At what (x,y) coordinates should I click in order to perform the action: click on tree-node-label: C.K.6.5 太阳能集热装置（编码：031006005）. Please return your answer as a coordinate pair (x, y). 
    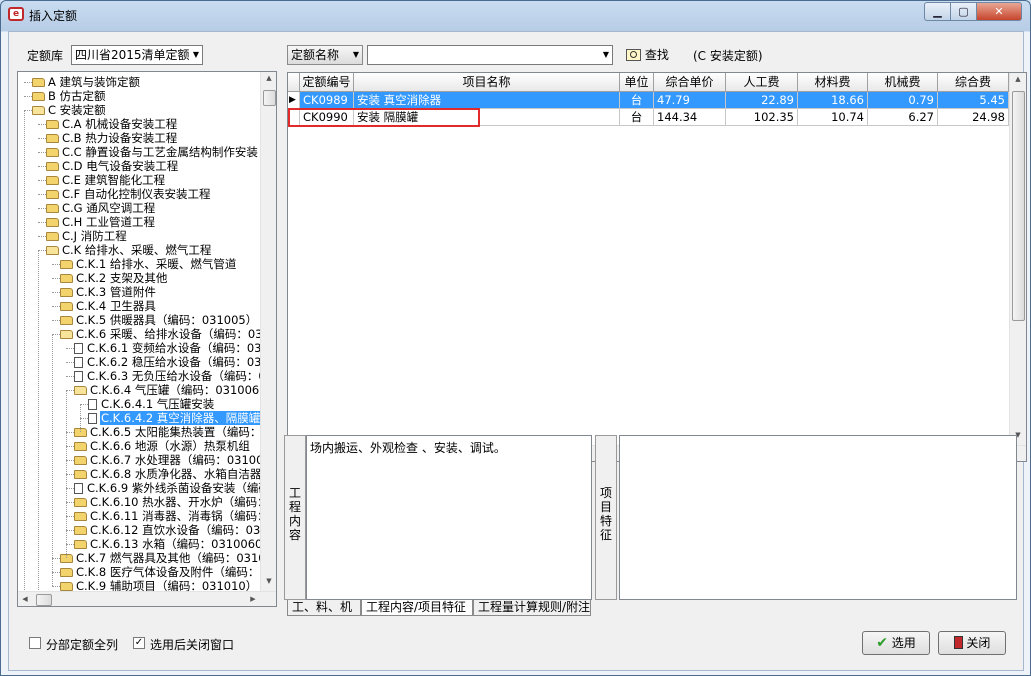
    Looking at the image, I should click on (183, 432).